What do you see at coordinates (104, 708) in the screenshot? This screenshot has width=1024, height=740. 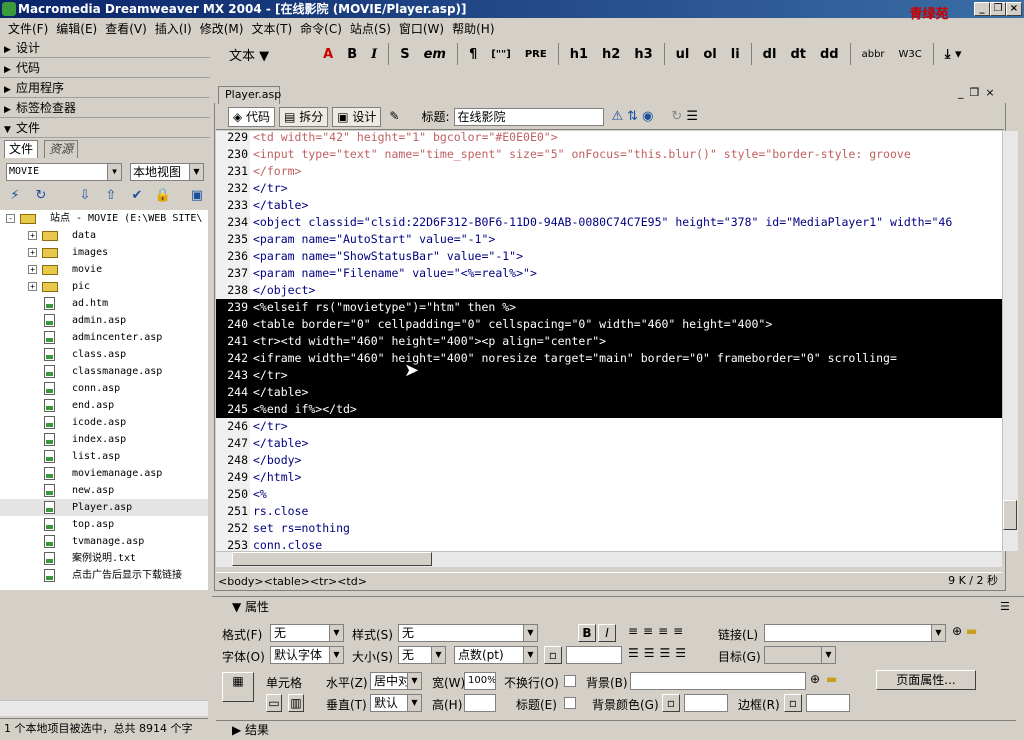 I see `left-horizontal-scrollbar` at bounding box center [104, 708].